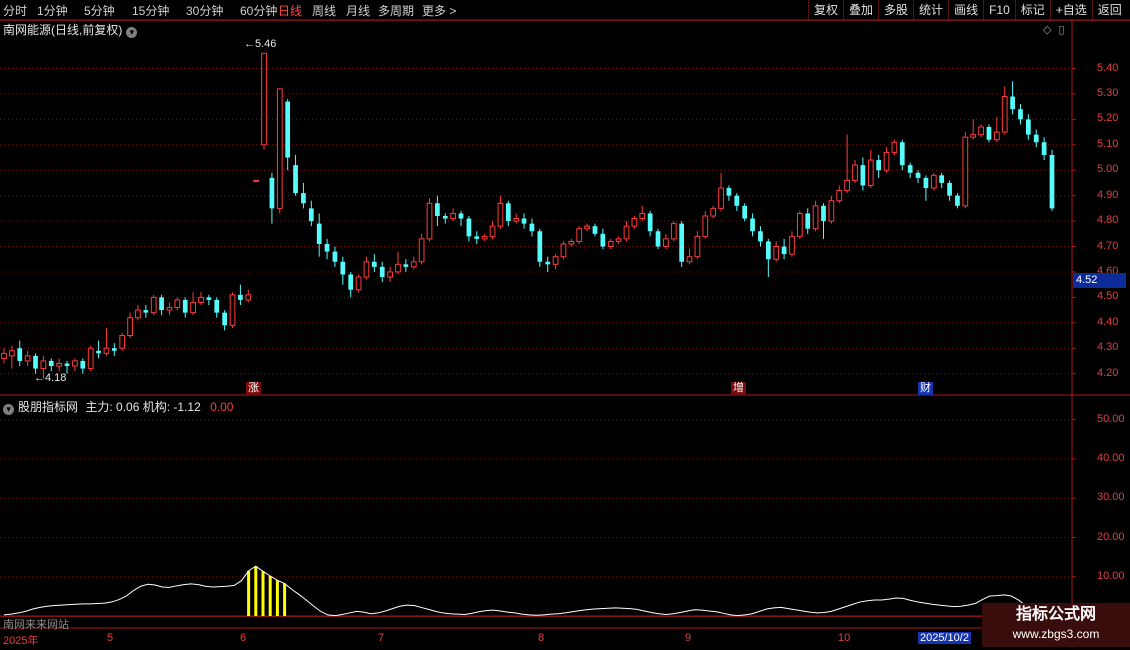  Describe the element at coordinates (1108, 143) in the screenshot. I see `price-tick-label: 5.10` at that location.